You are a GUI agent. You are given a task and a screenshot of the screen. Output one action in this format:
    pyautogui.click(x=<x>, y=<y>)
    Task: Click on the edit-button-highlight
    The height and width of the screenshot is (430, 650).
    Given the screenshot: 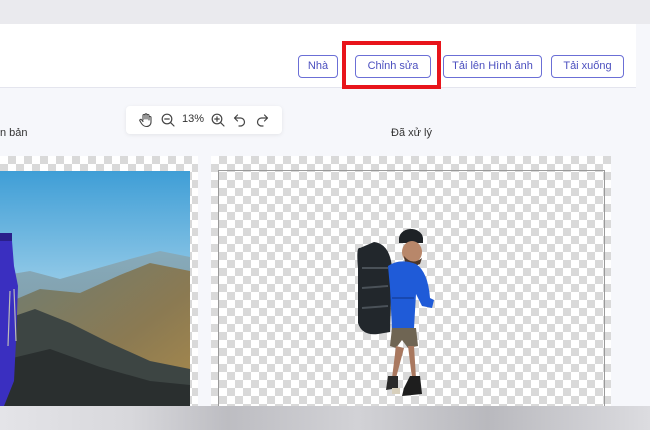 What is the action you would take?
    pyautogui.click(x=391, y=65)
    